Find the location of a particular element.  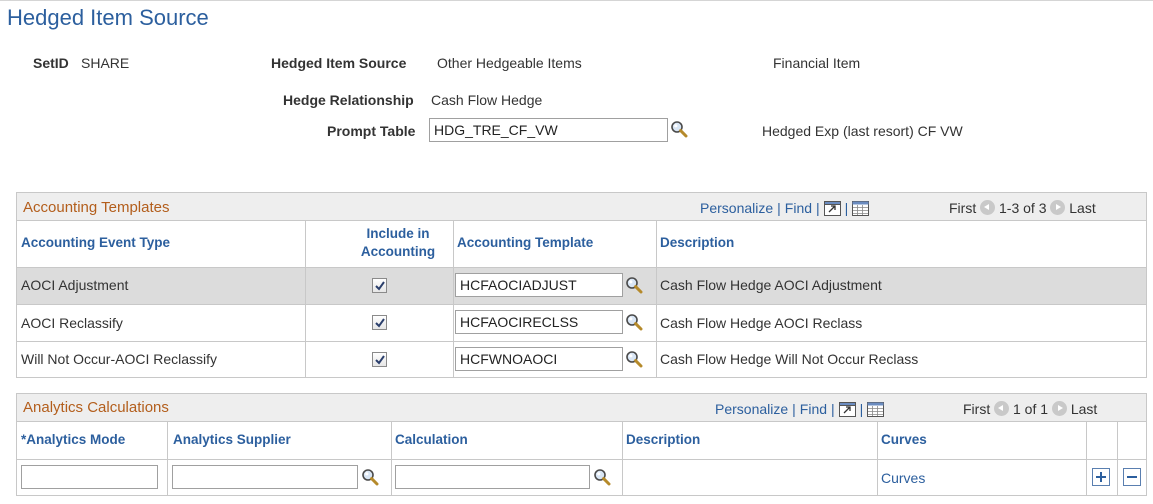

accounting-grid-pager: First 1-3 of 3 Last is located at coordinates (1022, 208).